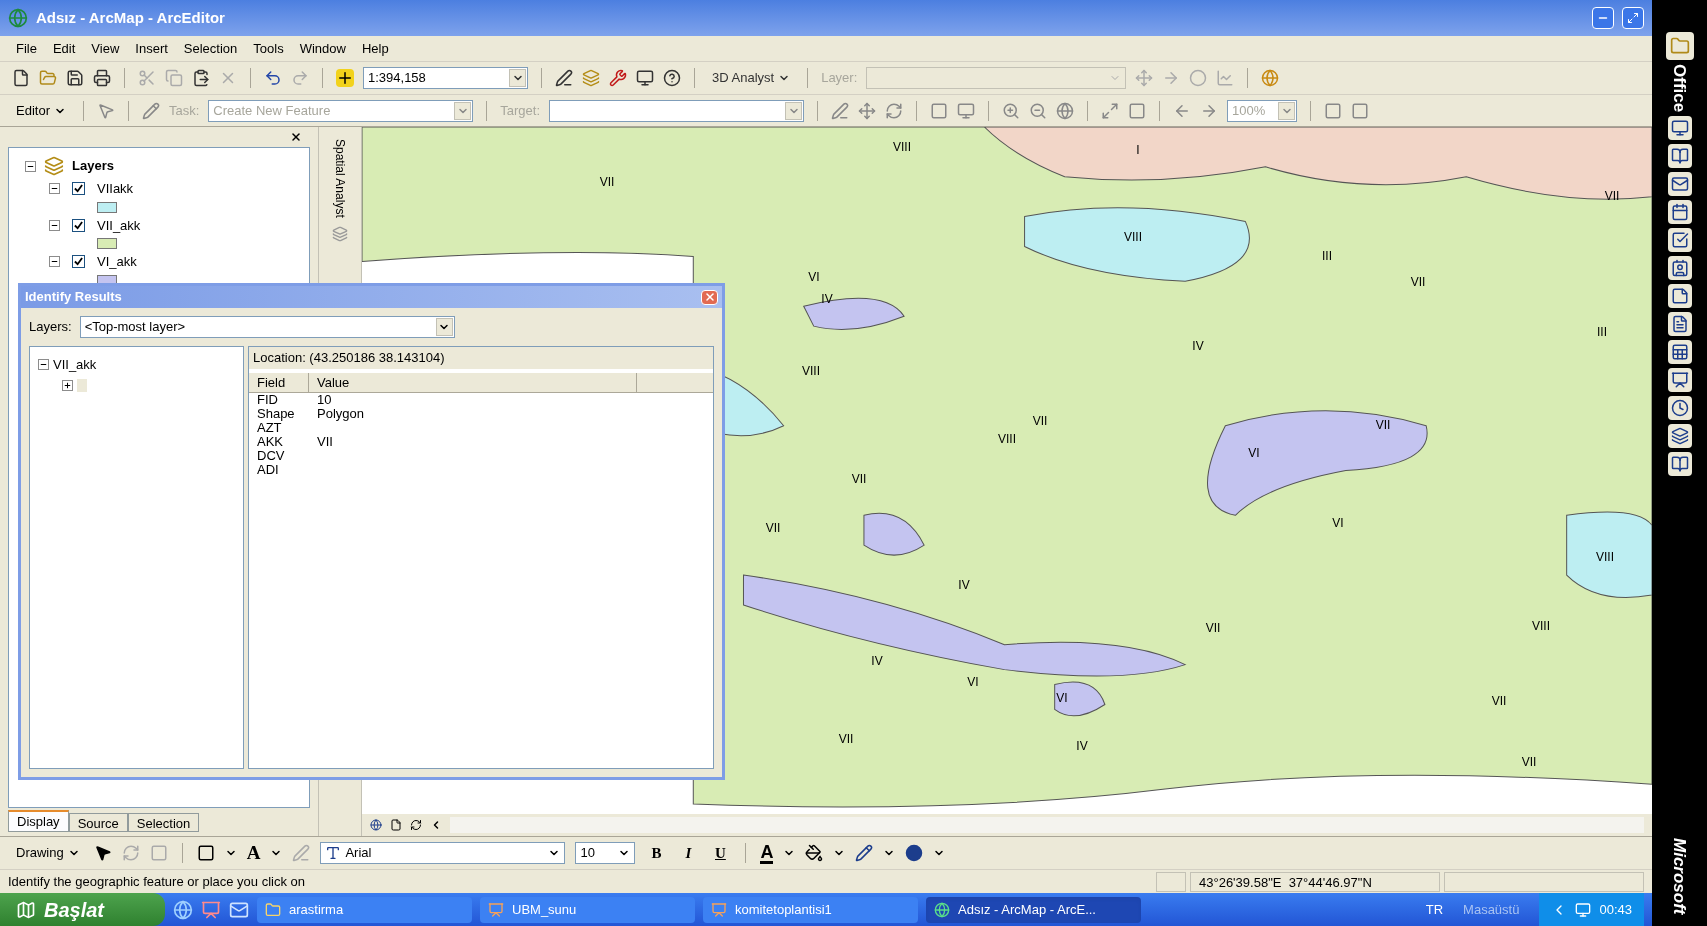 This screenshot has width=1707, height=926. Describe the element at coordinates (267, 327) in the screenshot. I see `layers-dropdown: <Top-most layer>` at that location.